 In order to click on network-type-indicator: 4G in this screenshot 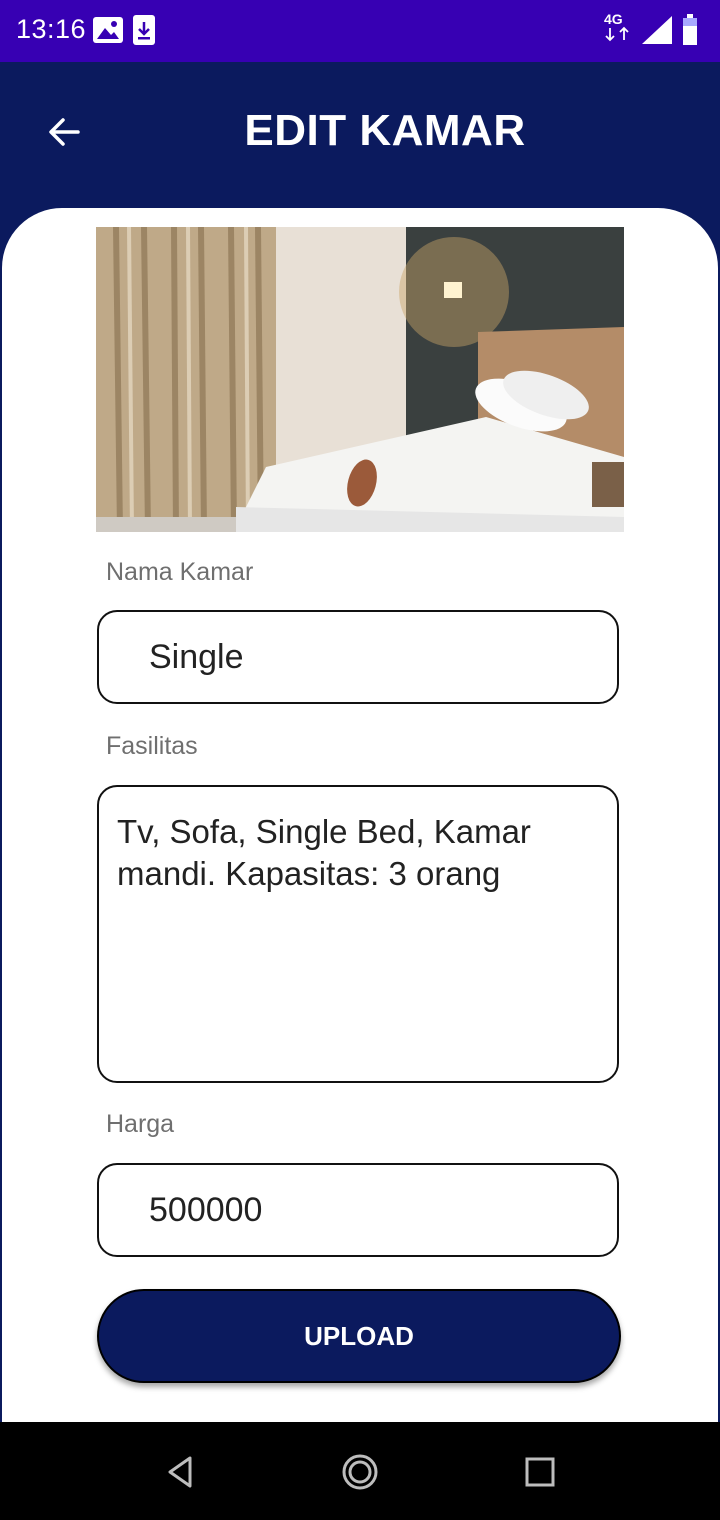, I will do `click(621, 29)`.